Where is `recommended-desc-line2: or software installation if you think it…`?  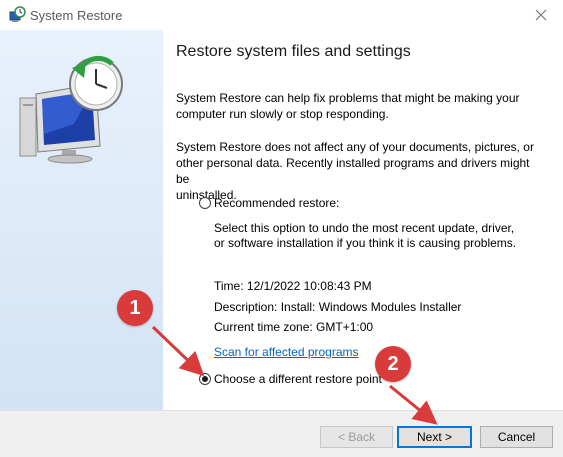 recommended-desc-line2: or software installation if you think it… is located at coordinates (365, 243).